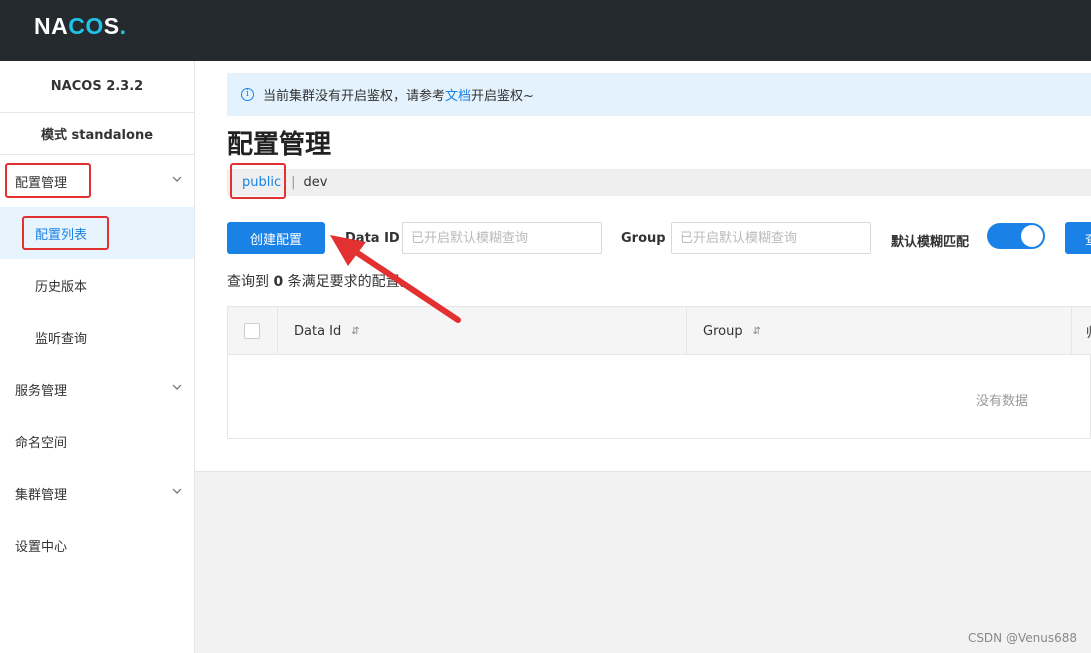  I want to click on sidebar-item-label: 服务管理, so click(41, 391).